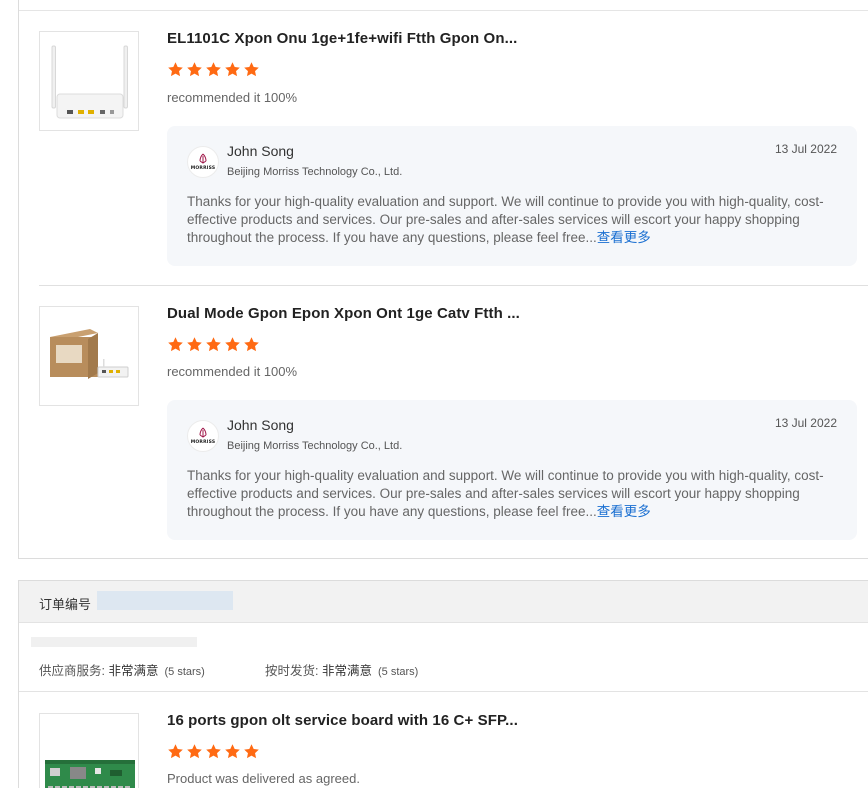 The height and width of the screenshot is (788, 868). I want to click on supplier-service-rating: 供应商服务: 非常满意 (5 stars), so click(122, 669).